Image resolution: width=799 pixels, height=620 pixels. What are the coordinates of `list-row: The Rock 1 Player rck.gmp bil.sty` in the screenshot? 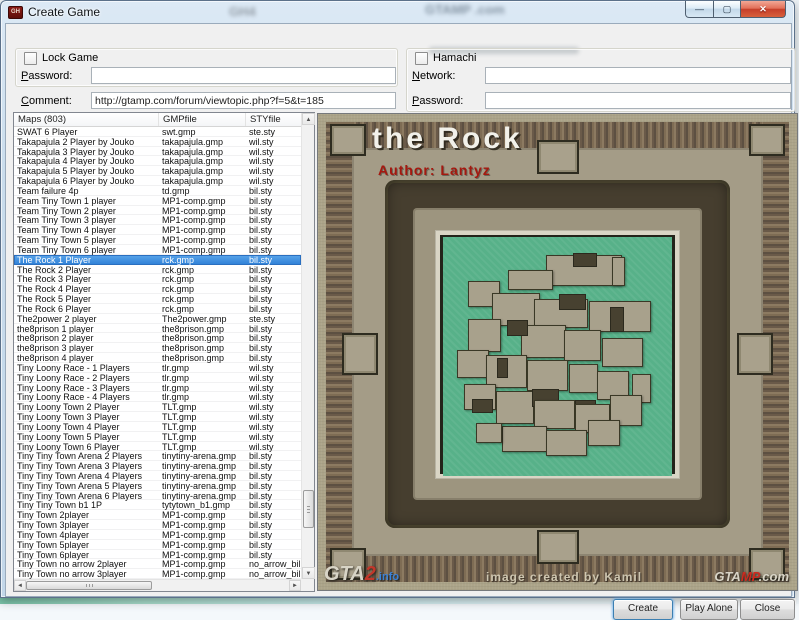 It's located at (157, 259).